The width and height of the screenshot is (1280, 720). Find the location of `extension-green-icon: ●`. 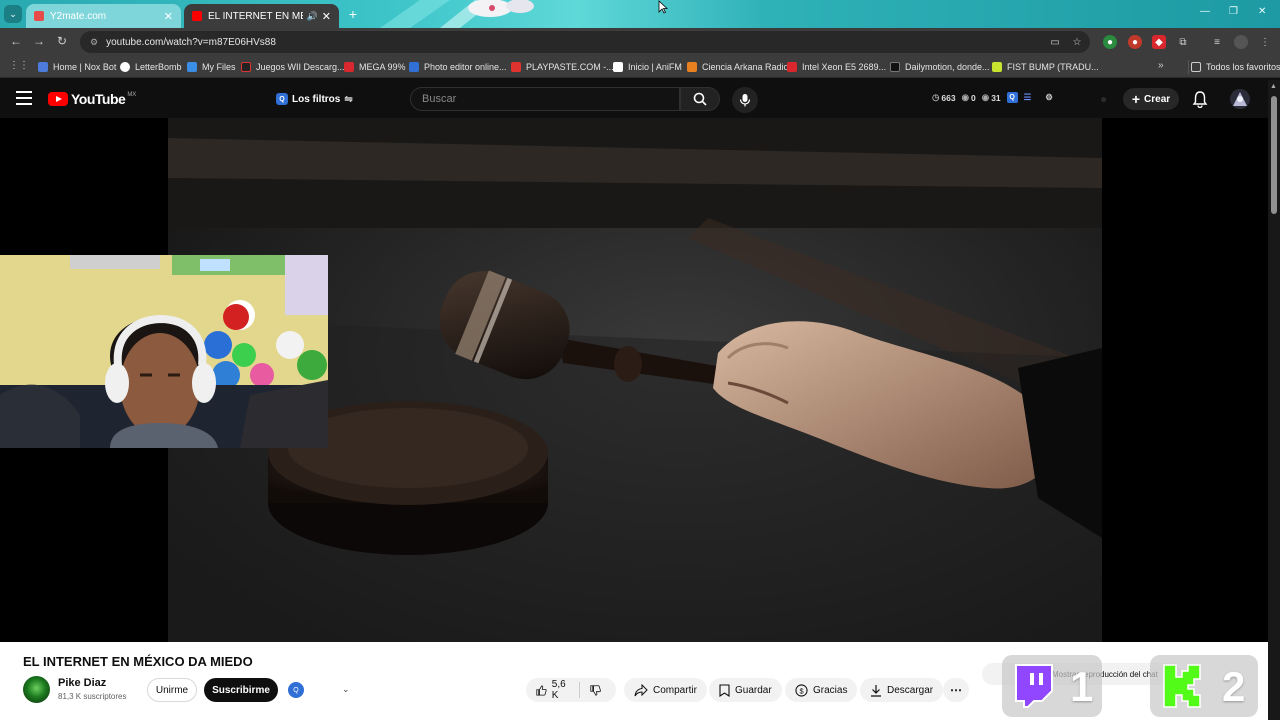

extension-green-icon: ● is located at coordinates (1110, 42).